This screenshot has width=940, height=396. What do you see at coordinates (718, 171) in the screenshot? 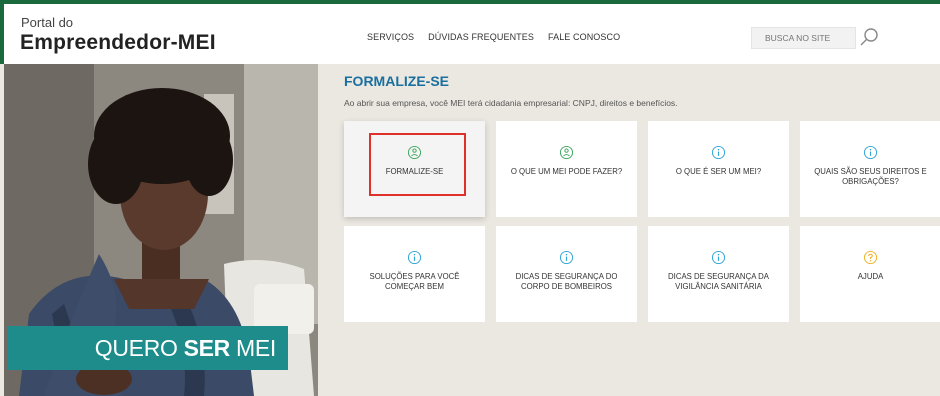
I see `card-label: O QUE É SER UM MEI?` at bounding box center [718, 171].